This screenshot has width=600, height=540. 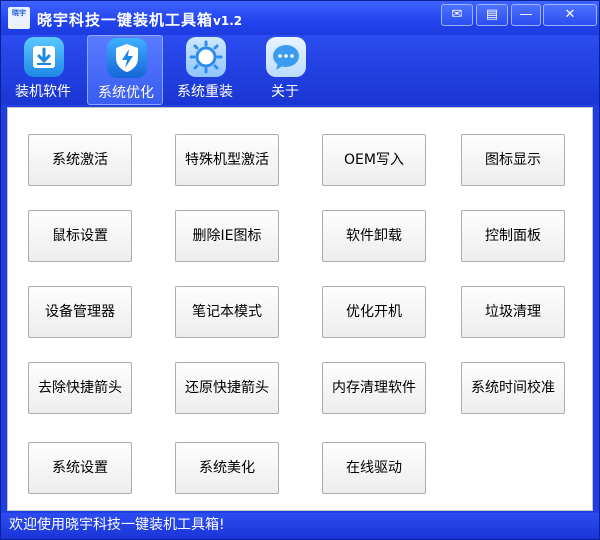 I want to click on tab-label: 系统重装, so click(x=205, y=92).